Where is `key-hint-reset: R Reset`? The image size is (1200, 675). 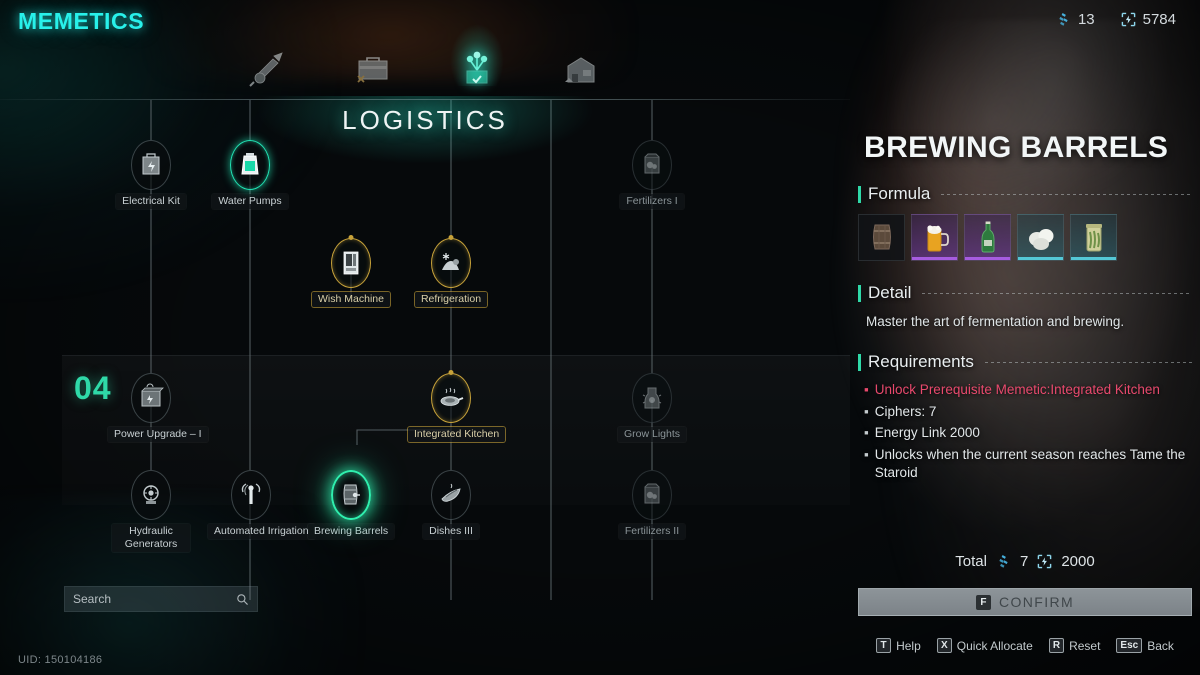
key-hint-reset: R Reset is located at coordinates (1074, 645).